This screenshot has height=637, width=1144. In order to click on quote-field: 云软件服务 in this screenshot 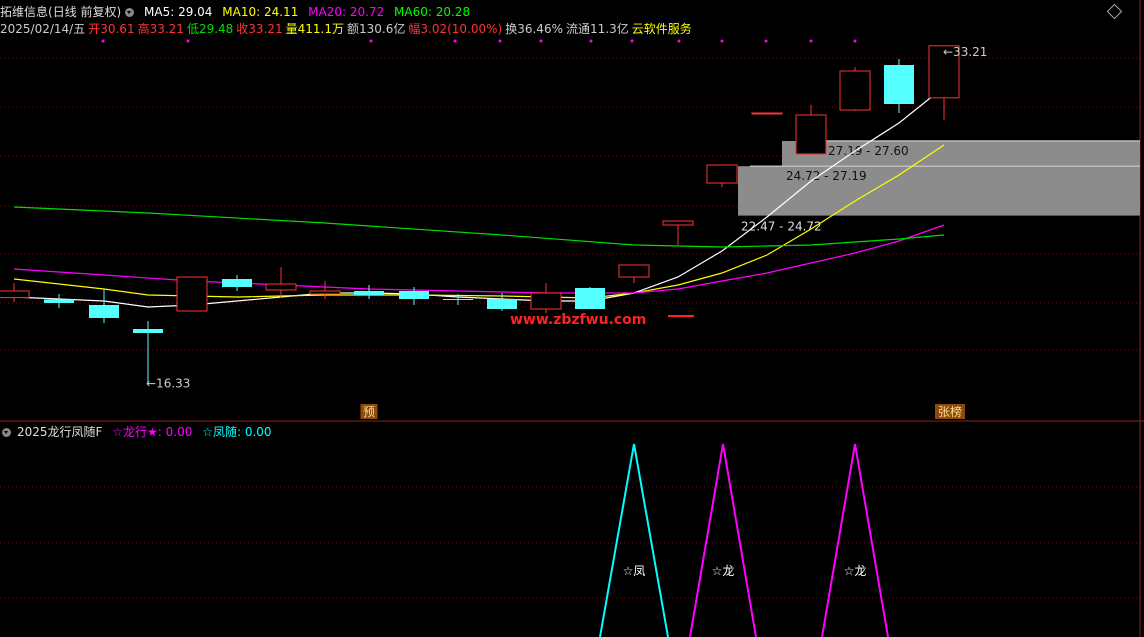, I will do `click(661, 29)`.